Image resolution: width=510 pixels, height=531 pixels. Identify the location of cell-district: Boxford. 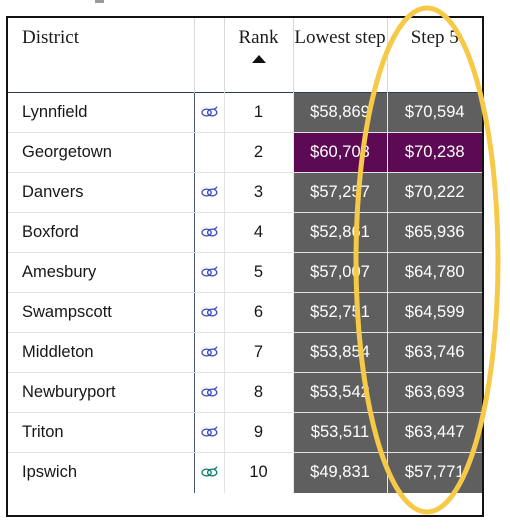
(101, 232).